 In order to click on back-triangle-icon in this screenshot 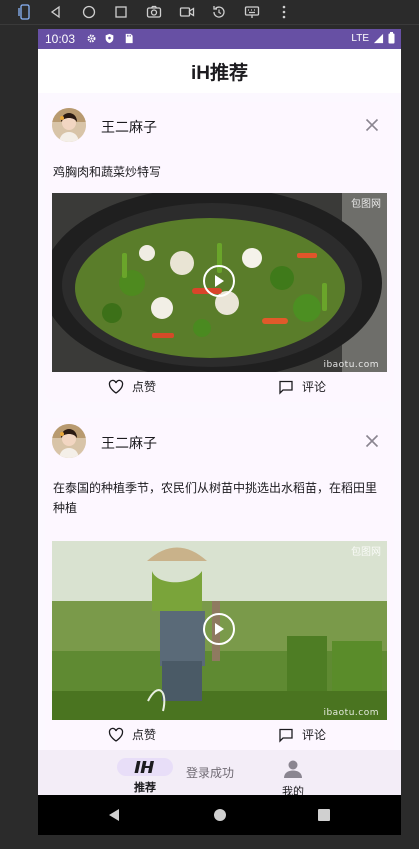, I will do `click(114, 815)`.